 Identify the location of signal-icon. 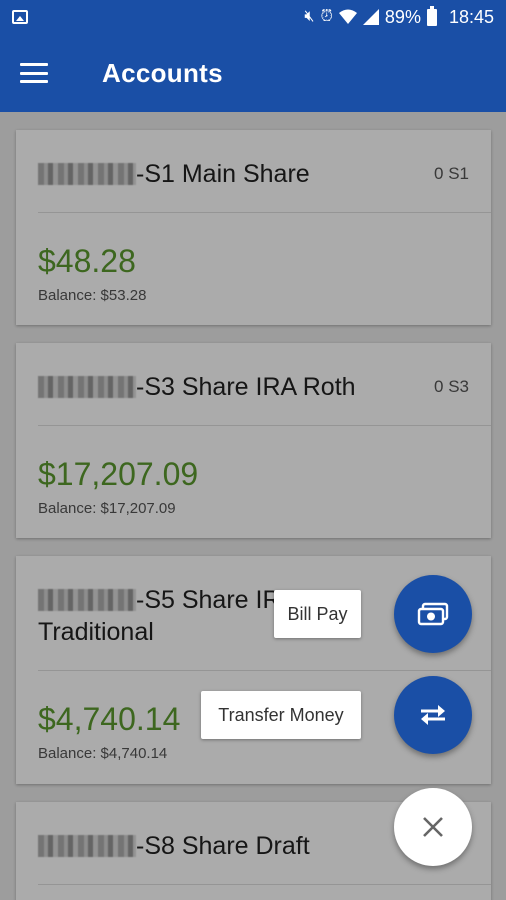
(370, 17).